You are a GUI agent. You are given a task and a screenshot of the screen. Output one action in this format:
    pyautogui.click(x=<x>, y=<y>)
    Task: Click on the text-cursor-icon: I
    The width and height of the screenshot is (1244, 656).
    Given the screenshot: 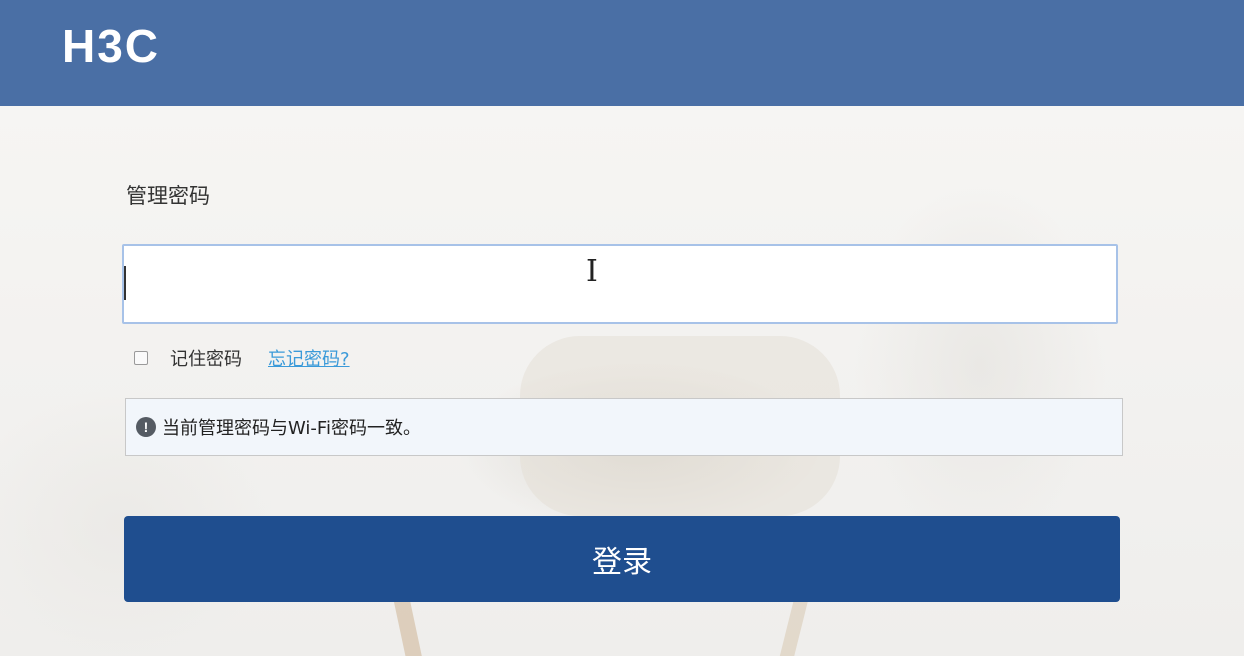 What is the action you would take?
    pyautogui.click(x=592, y=271)
    